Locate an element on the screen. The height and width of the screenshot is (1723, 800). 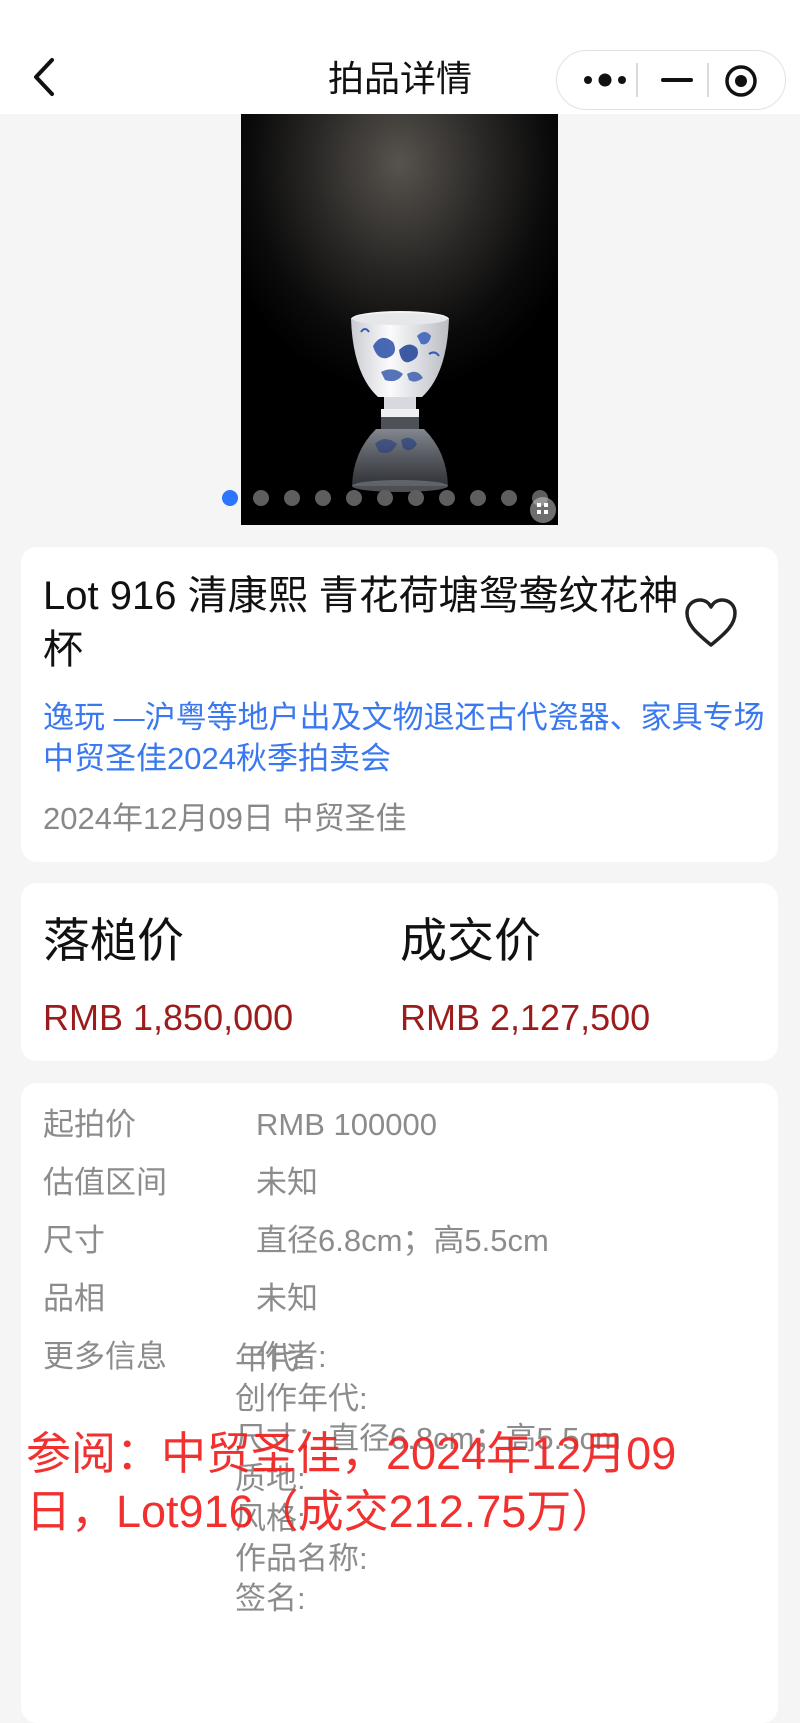
hammer-price-value: RMB 1,850,000 is located at coordinates (168, 1017).